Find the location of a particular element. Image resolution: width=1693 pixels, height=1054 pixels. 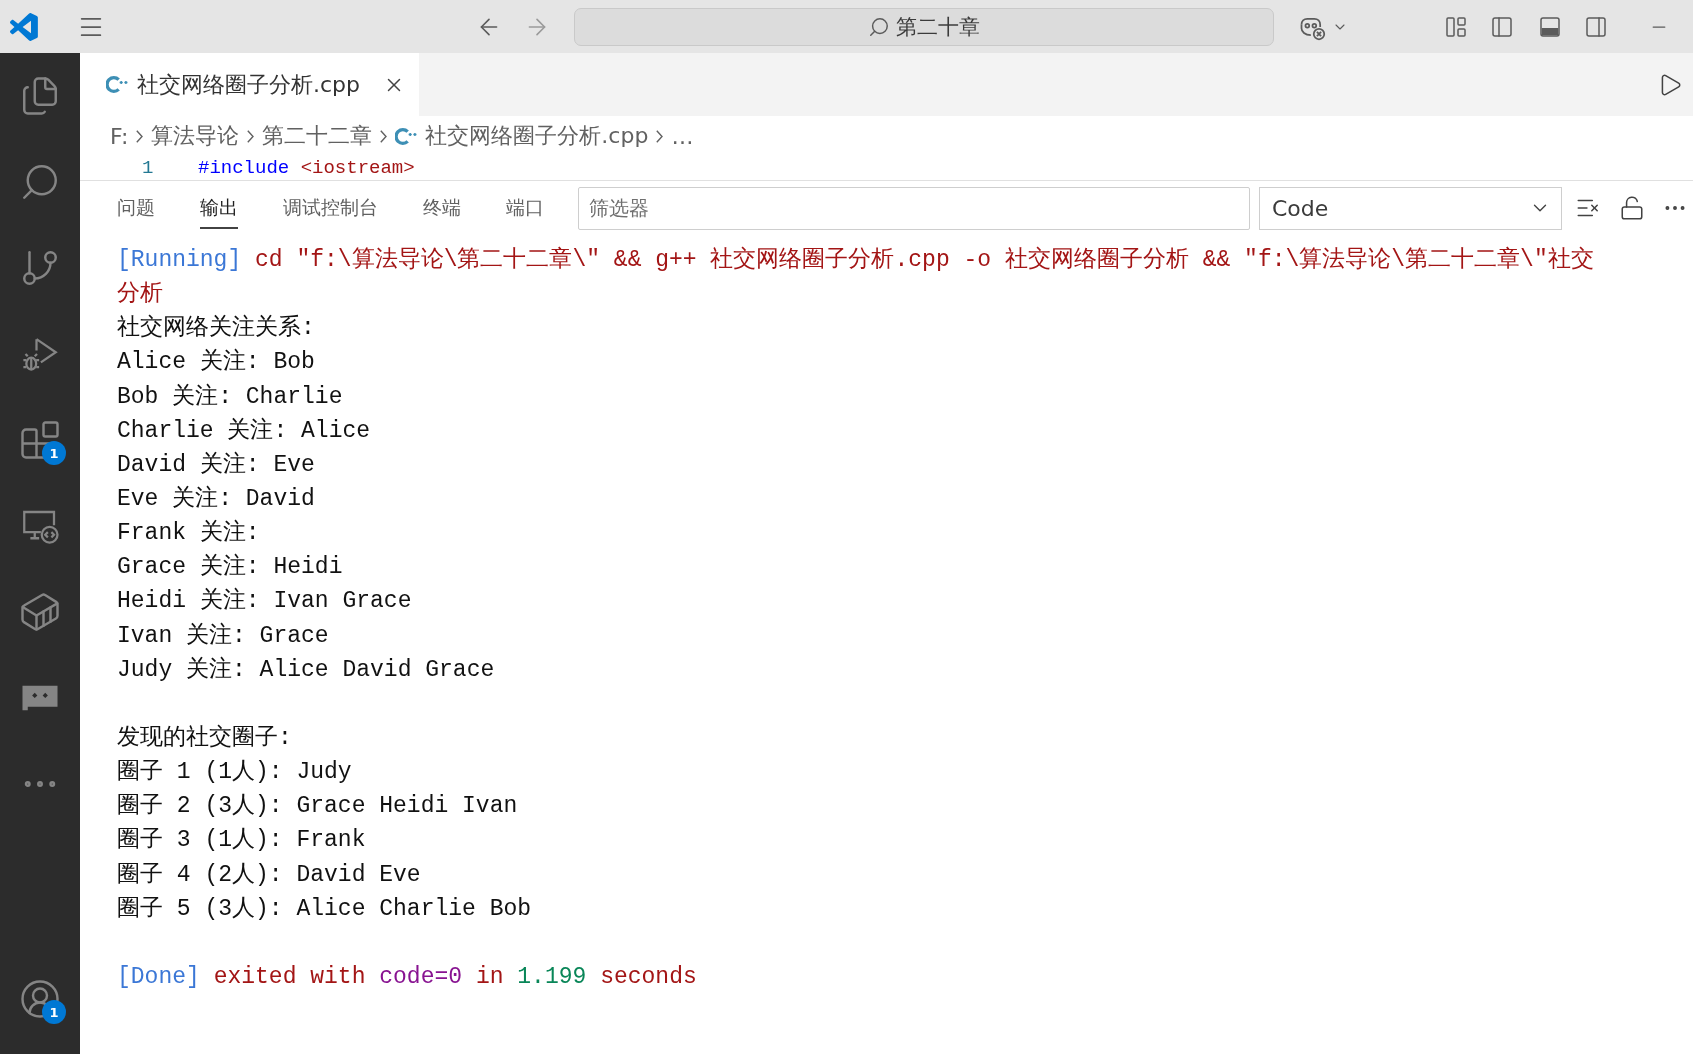

breadcrumb-item: 社交网络圈子分析.cpp is located at coordinates (537, 136).